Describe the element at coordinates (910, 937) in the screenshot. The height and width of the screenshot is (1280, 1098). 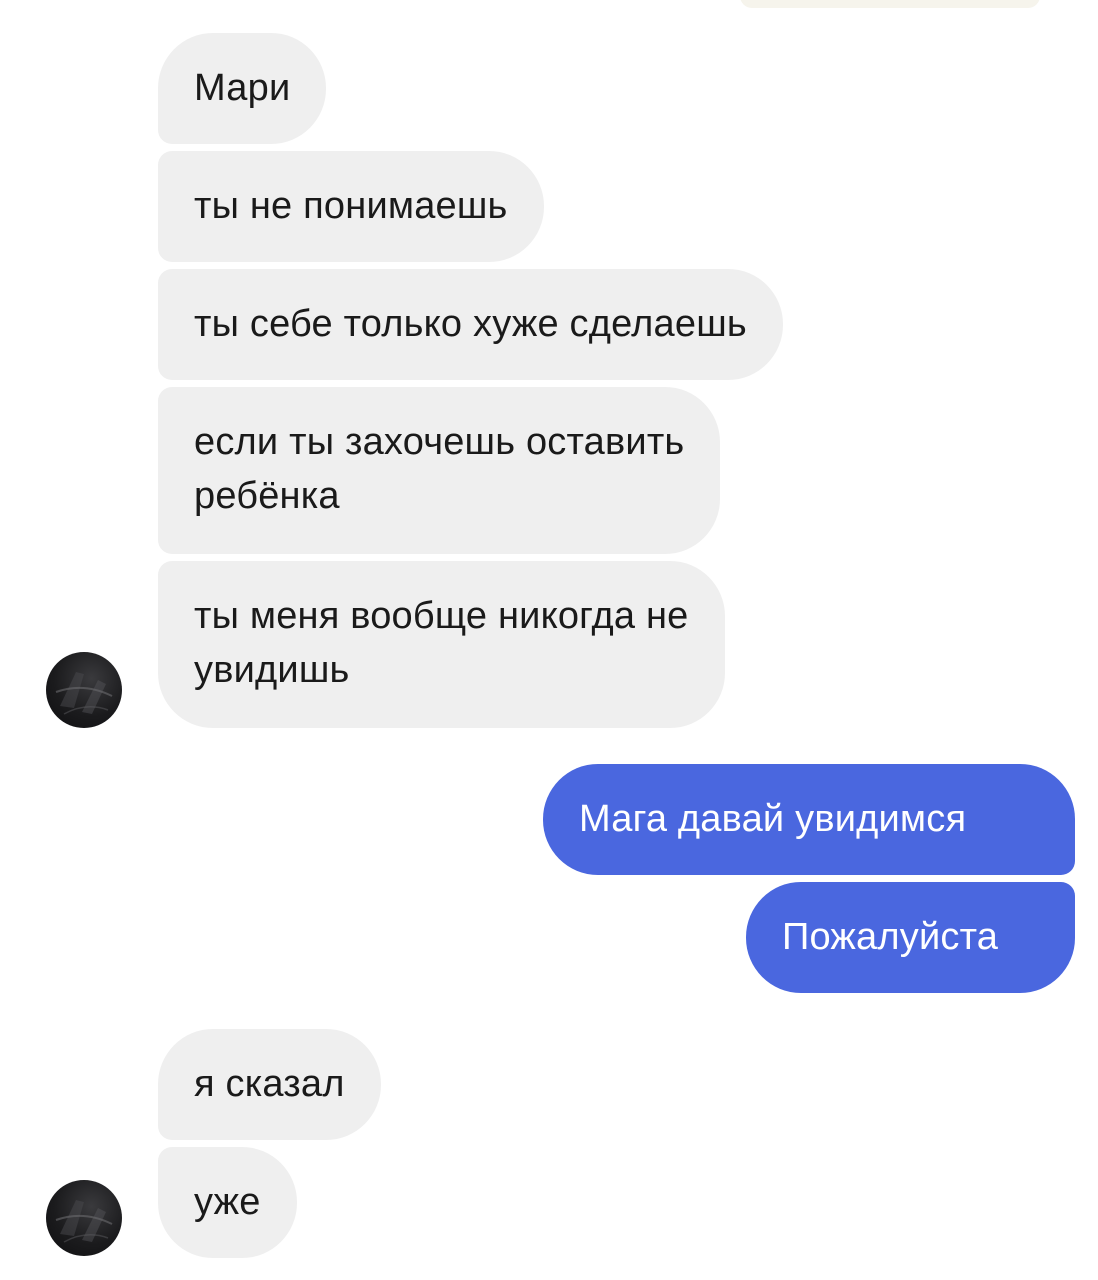
I see `outgoing-message: Пожалуйста` at that location.